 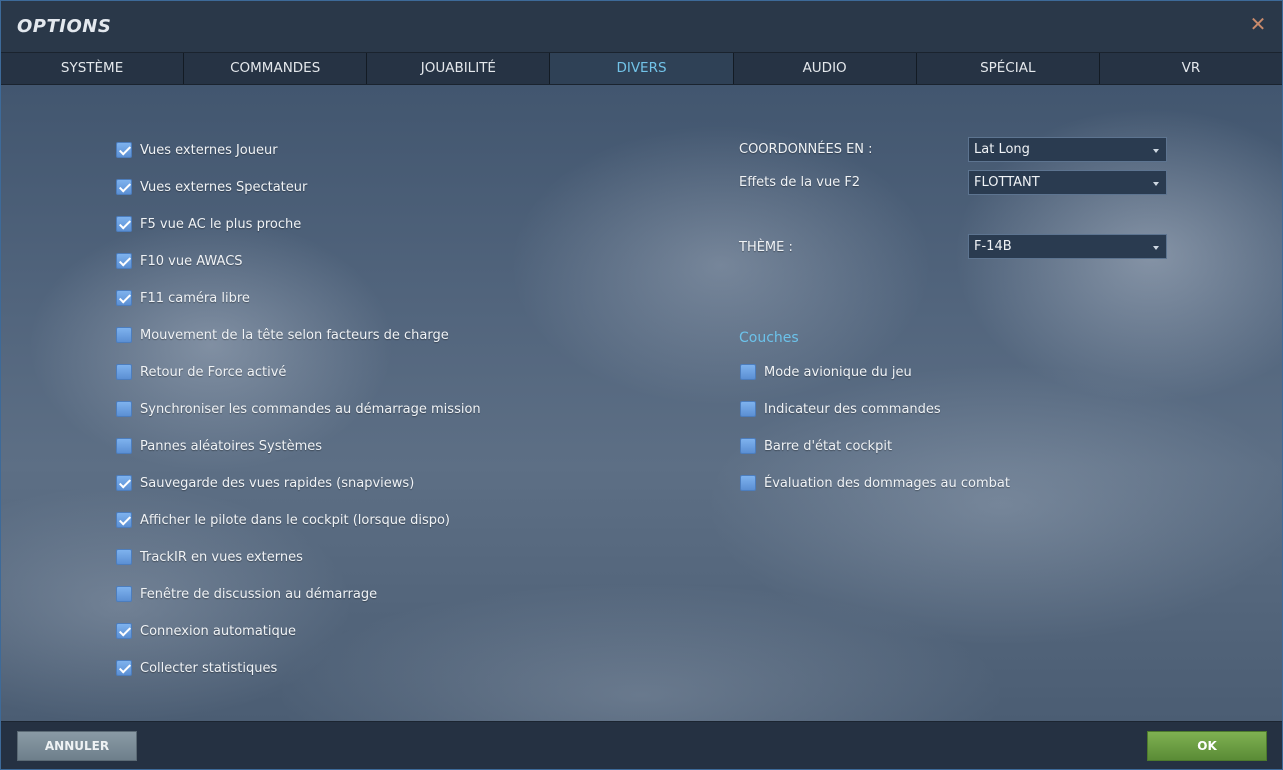 I want to click on option-label: Mode avionique du jeu, so click(x=838, y=372).